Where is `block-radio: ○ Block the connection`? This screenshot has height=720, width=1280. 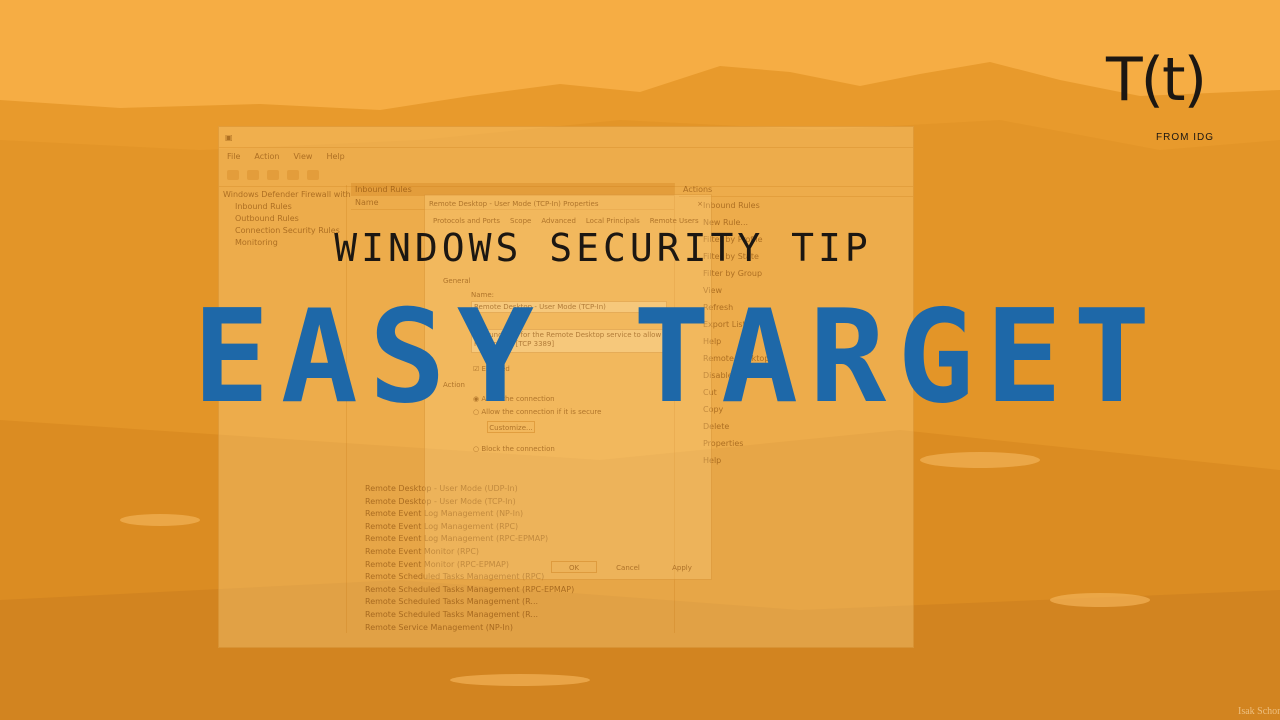 block-radio: ○ Block the connection is located at coordinates (514, 449).